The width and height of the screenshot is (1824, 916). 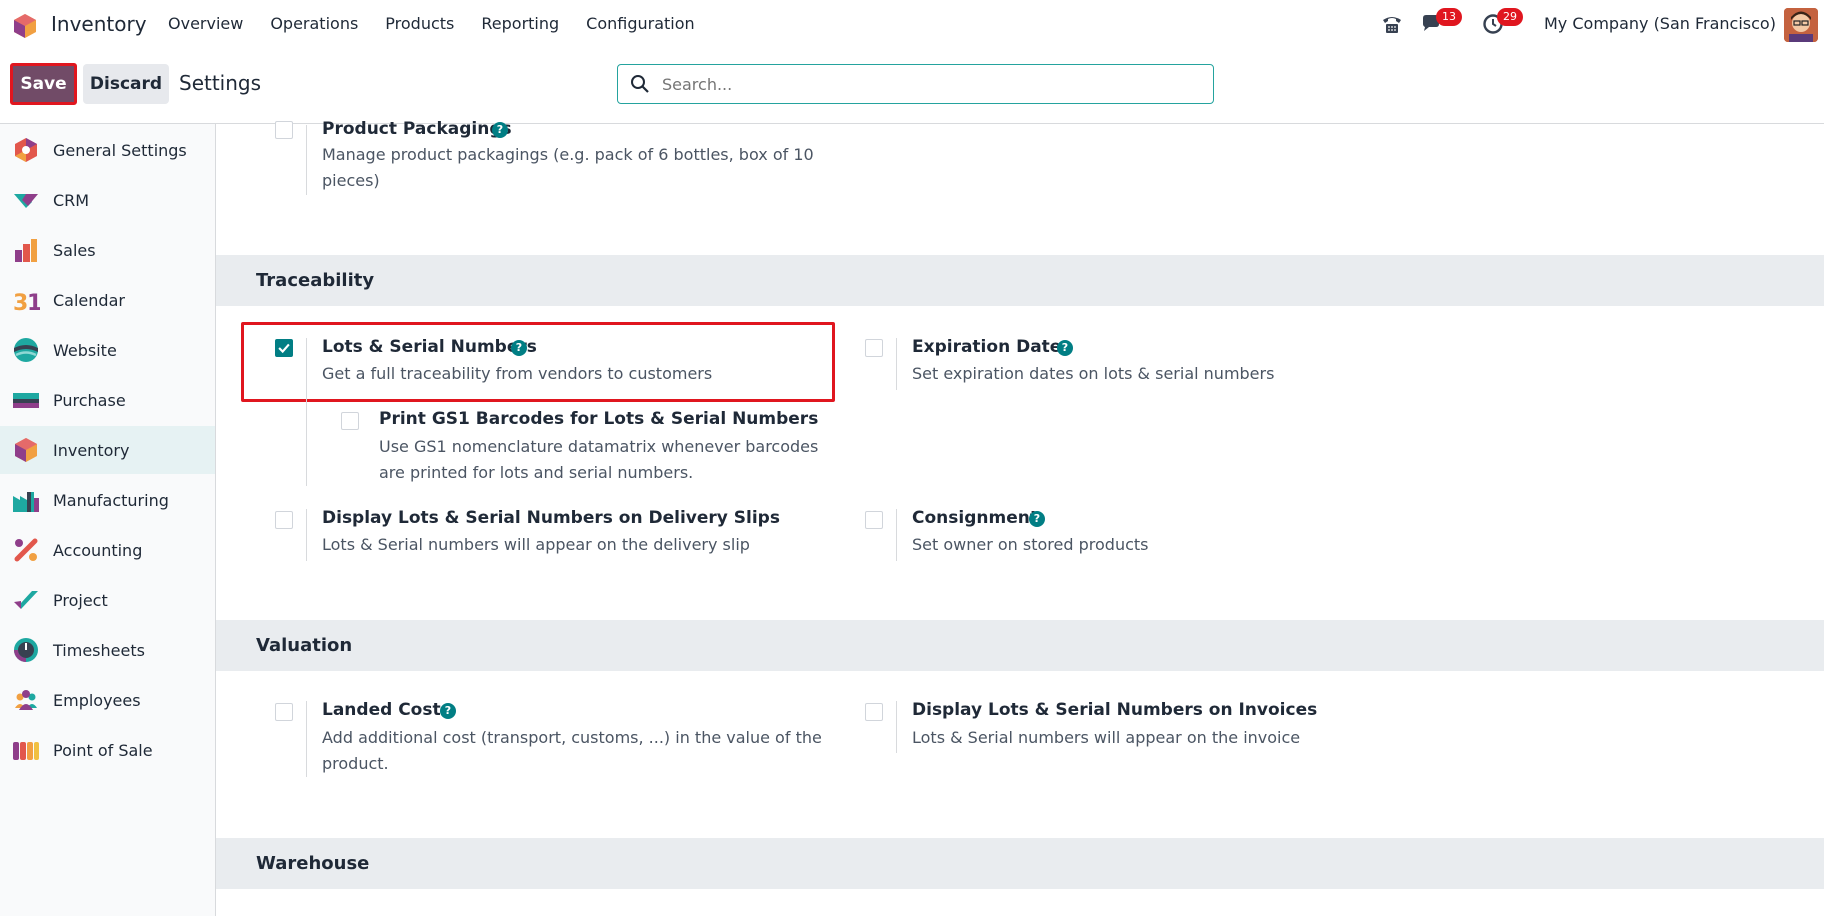 What do you see at coordinates (417, 129) in the screenshot?
I see `product-packagings-title: Product Packagings` at bounding box center [417, 129].